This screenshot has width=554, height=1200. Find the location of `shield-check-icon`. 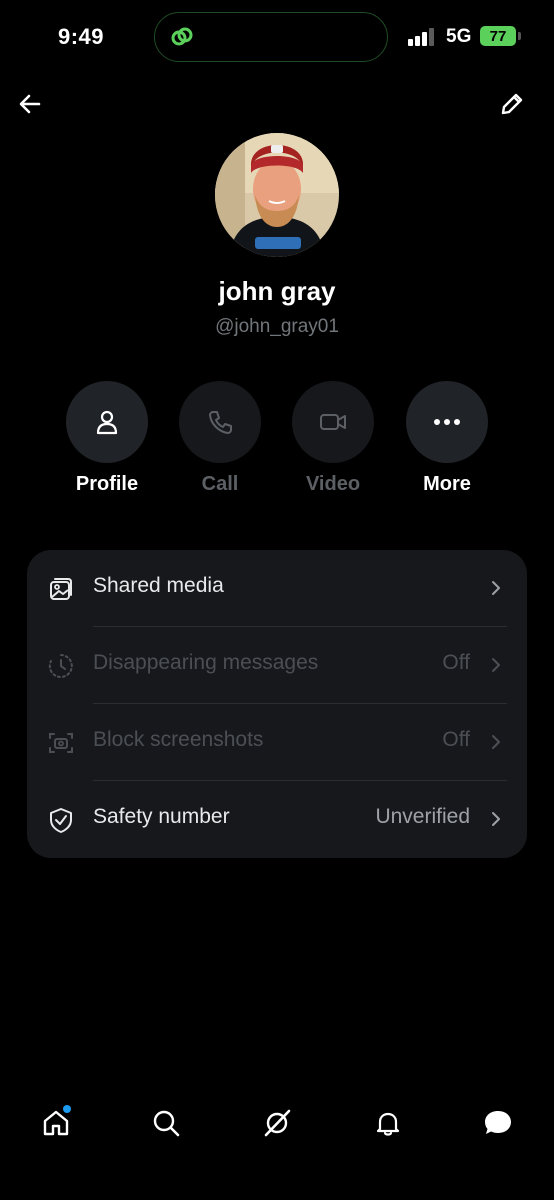

shield-check-icon is located at coordinates (61, 820).